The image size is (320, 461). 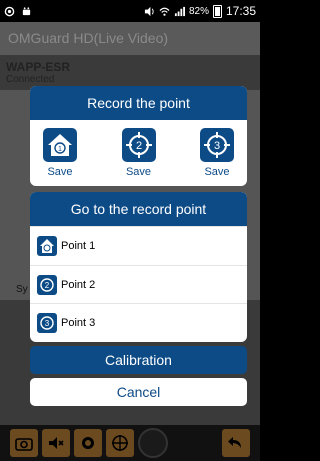 What do you see at coordinates (9, 11) in the screenshot?
I see `camera-status-icon` at bounding box center [9, 11].